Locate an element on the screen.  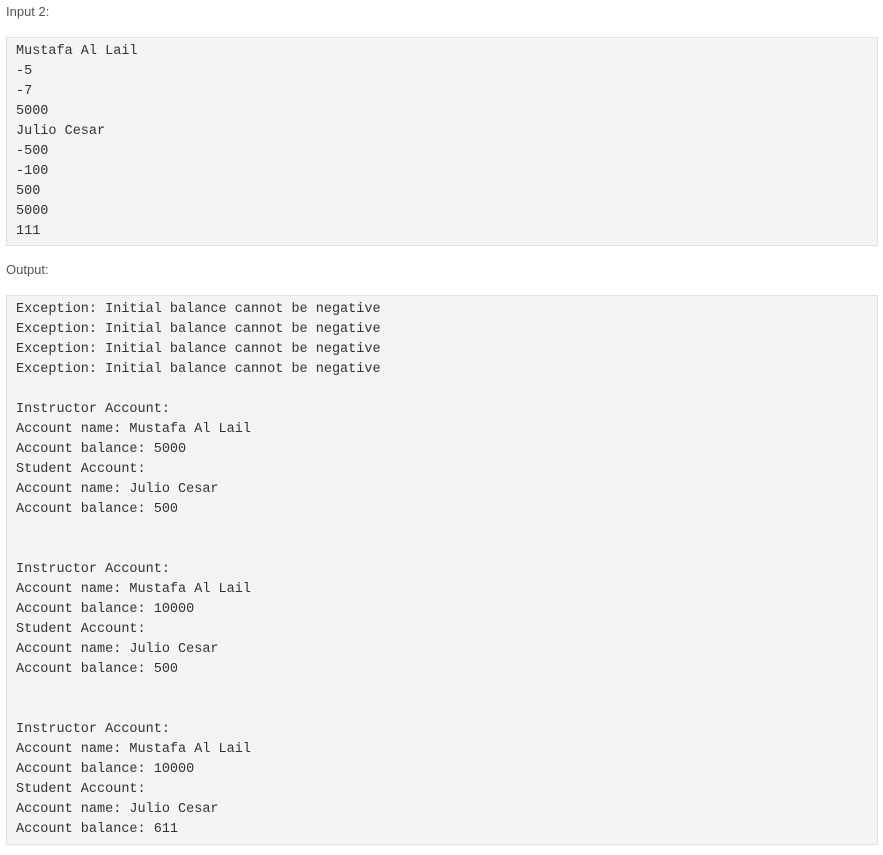
input-line: -7 is located at coordinates (24, 91).